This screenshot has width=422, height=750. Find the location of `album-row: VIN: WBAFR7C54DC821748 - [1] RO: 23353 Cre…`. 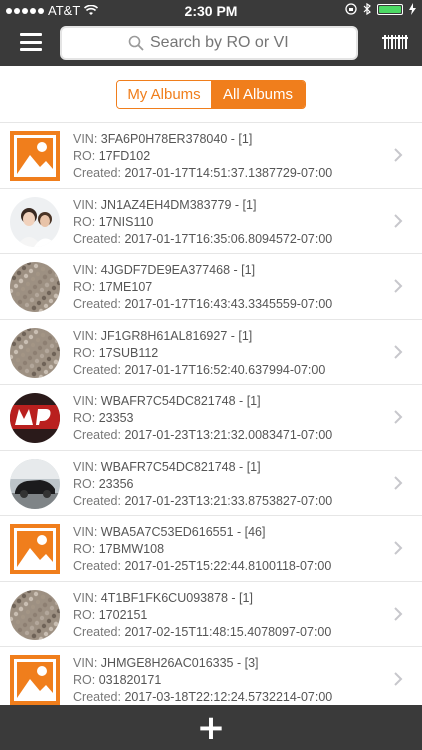

album-row: VIN: WBAFR7C54DC821748 - [1] RO: 23353 Cre… is located at coordinates (211, 417).